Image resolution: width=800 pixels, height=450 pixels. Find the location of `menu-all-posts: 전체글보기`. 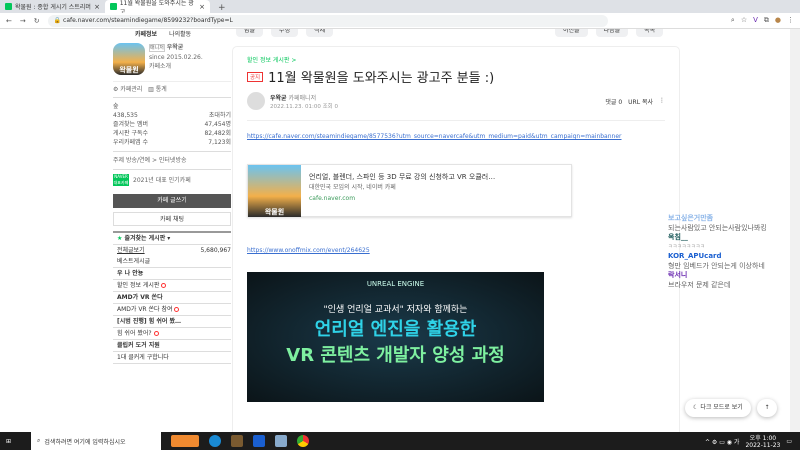

menu-all-posts: 전체글보기 is located at coordinates (131, 250).